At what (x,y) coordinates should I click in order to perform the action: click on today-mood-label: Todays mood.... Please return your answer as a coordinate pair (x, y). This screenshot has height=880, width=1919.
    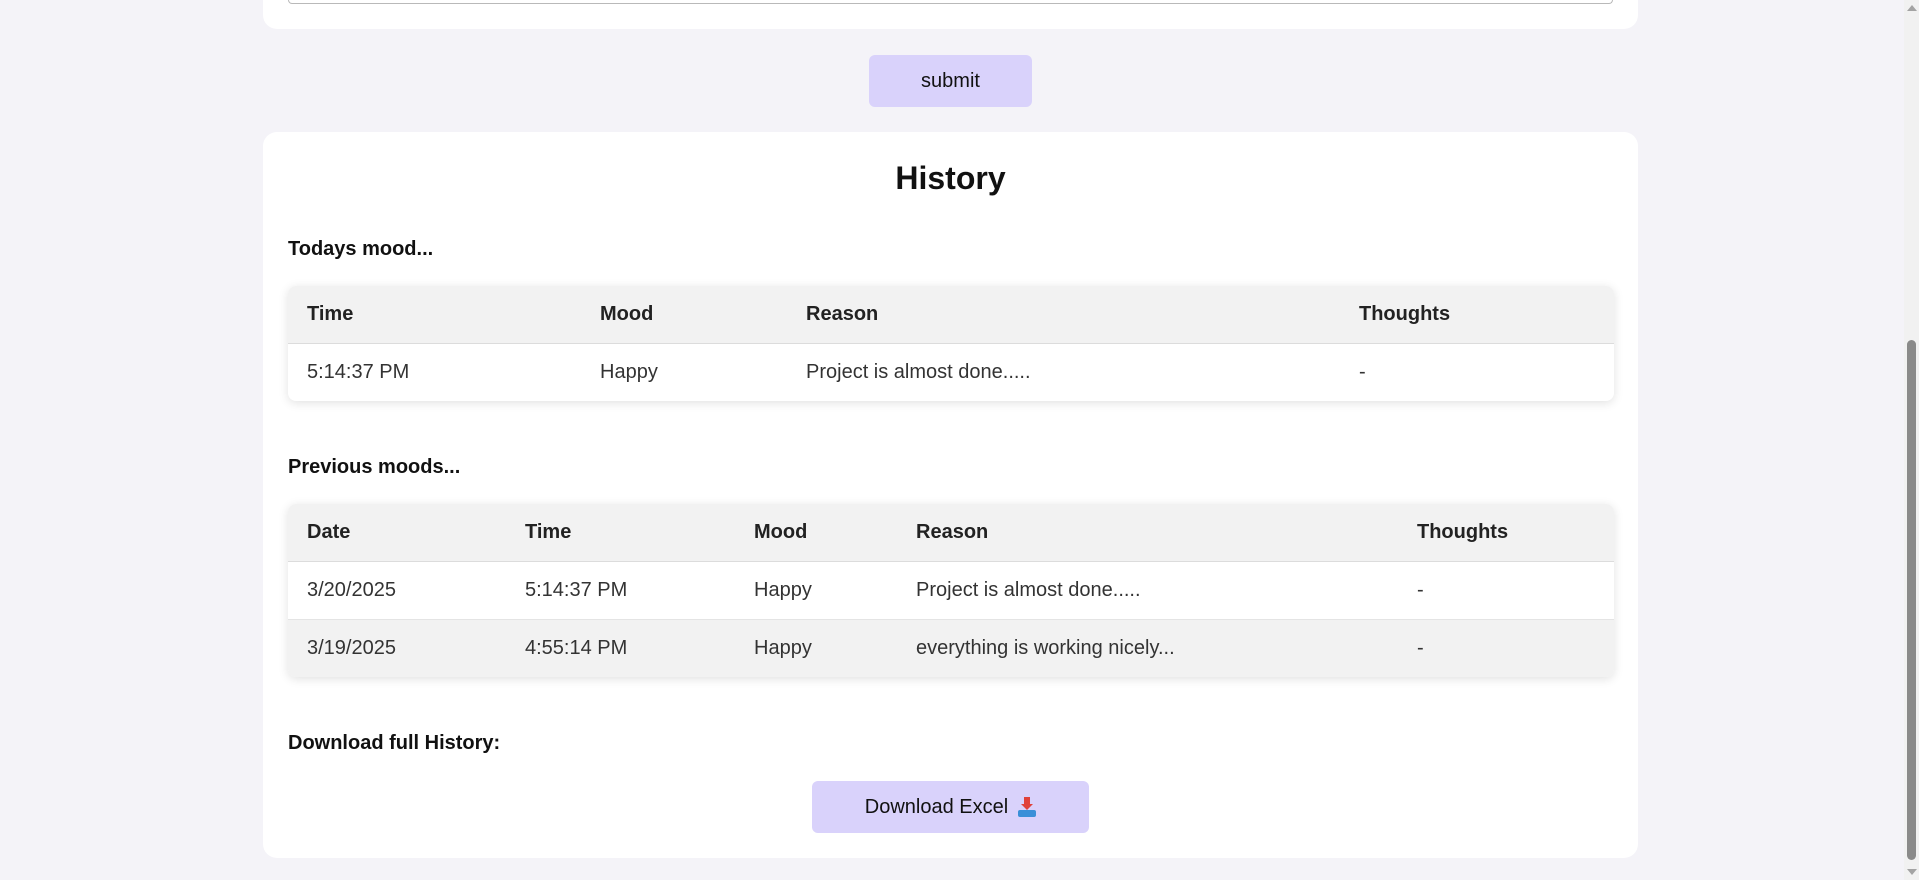
    Looking at the image, I should click on (361, 249).